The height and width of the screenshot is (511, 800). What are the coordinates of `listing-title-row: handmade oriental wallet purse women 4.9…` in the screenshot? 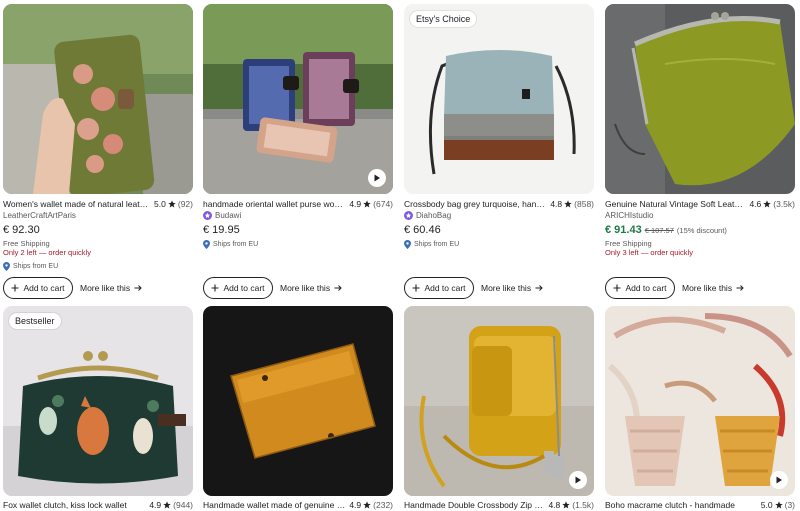 It's located at (298, 203).